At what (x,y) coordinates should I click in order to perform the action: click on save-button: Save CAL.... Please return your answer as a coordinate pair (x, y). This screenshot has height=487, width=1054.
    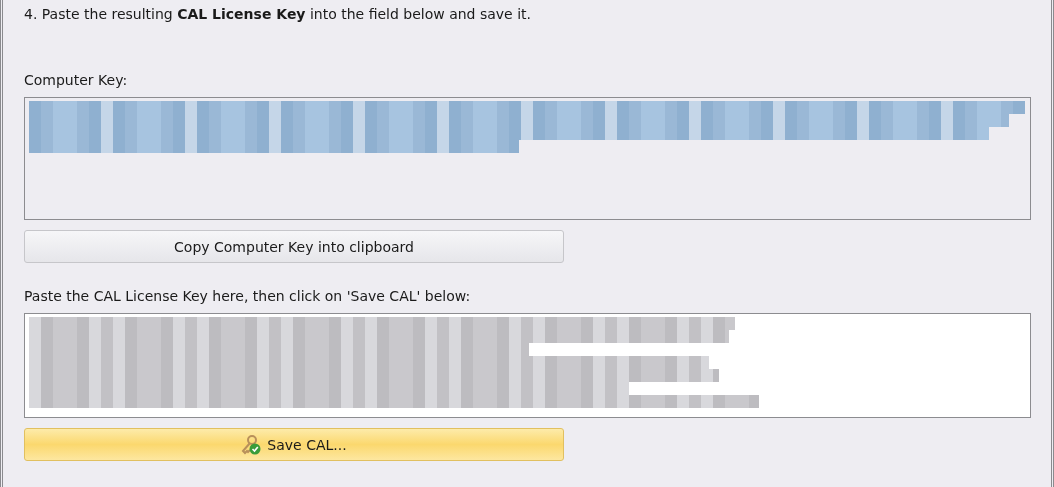
    Looking at the image, I should click on (294, 444).